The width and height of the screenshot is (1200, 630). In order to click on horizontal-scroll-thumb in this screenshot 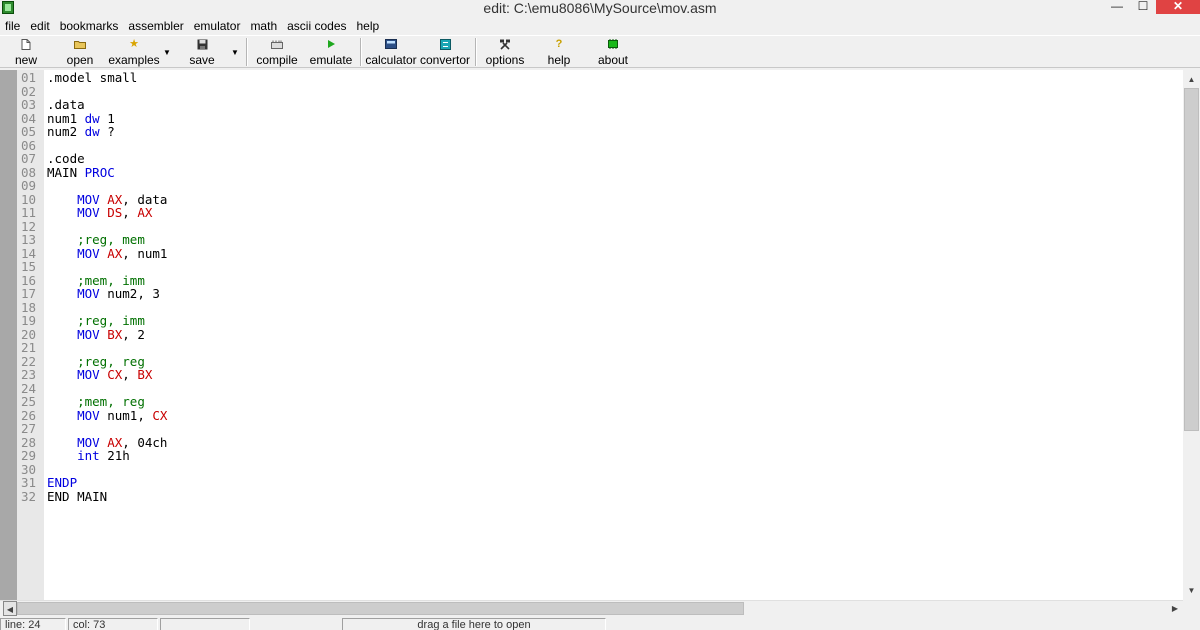, I will do `click(380, 608)`.